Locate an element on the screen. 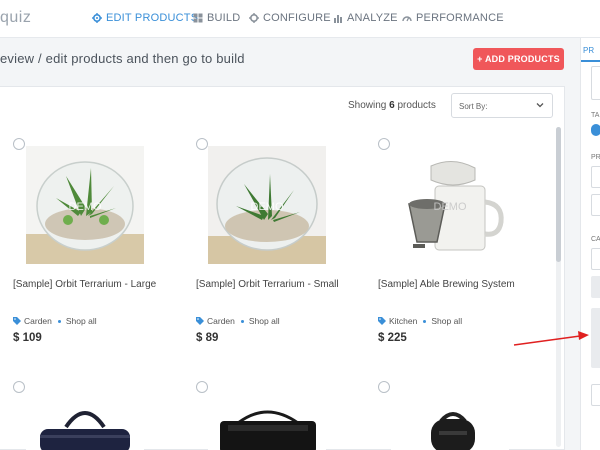 The width and height of the screenshot is (600, 450). right-sidebar: PR TA PR CA is located at coordinates (590, 244).